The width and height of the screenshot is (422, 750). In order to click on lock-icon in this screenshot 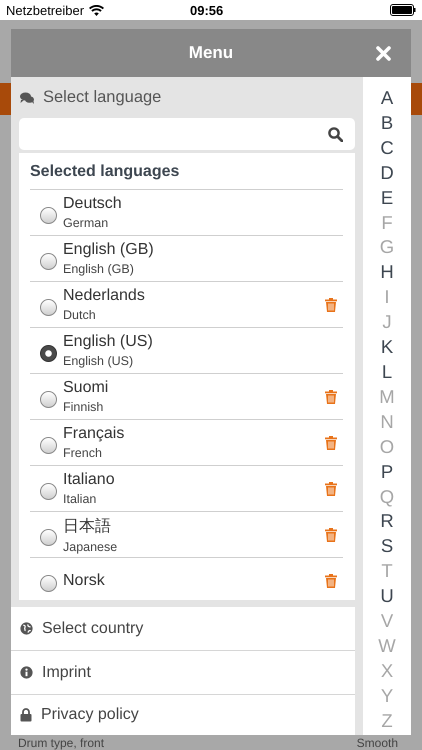, I will do `click(26, 715)`.